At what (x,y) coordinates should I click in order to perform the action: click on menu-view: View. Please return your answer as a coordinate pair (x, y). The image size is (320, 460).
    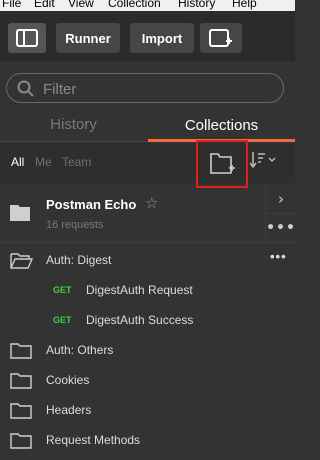
    Looking at the image, I should click on (81, 5).